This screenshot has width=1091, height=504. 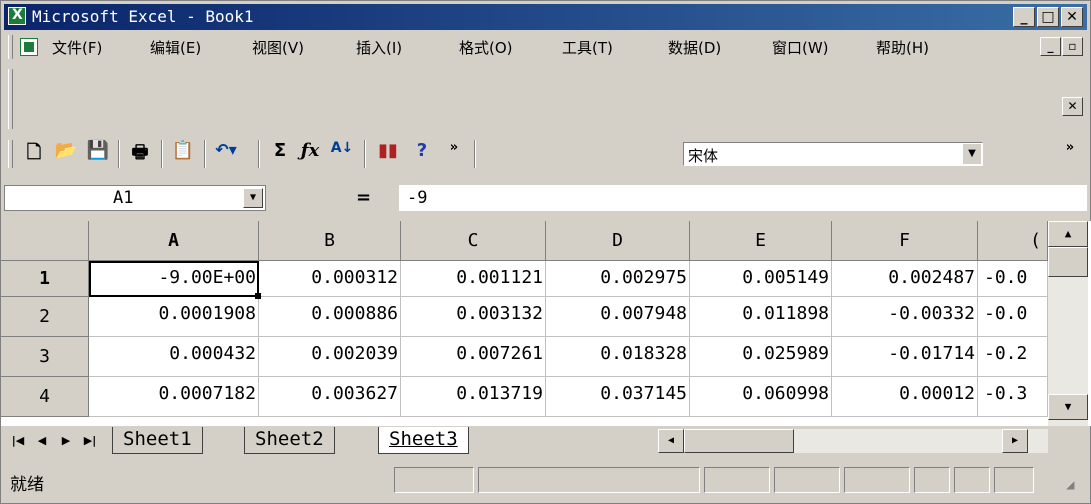 I want to click on vertical-scroll-thumb, so click(x=1068, y=262).